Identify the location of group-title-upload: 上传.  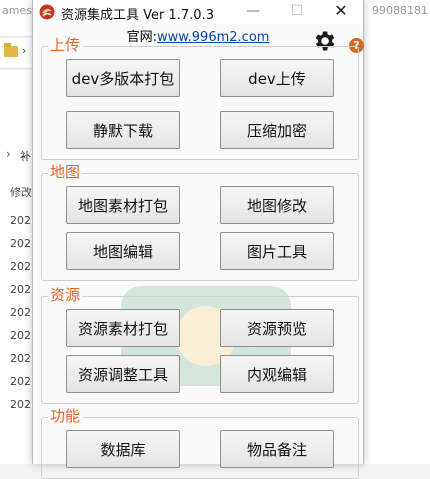
(65, 45).